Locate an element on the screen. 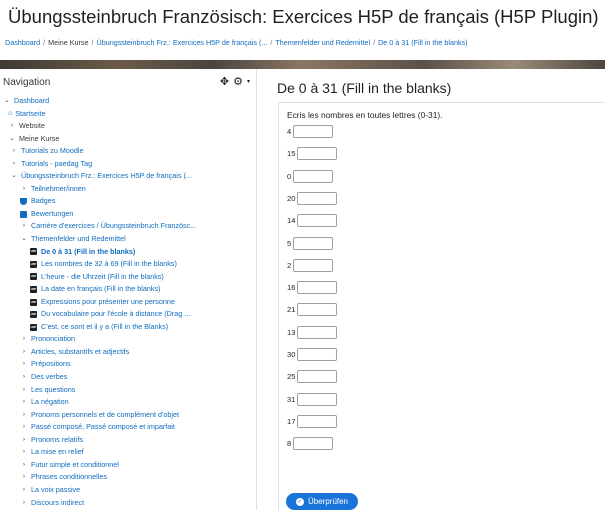 Image resolution: width=605 pixels, height=510 pixels. nav-item-label: Les questions is located at coordinates (53, 389).